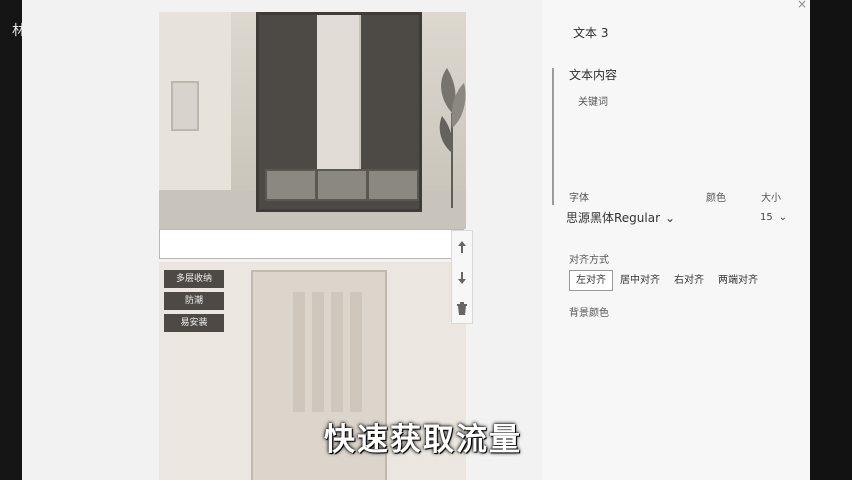  I want to click on feature-tag: 易安装, so click(194, 323).